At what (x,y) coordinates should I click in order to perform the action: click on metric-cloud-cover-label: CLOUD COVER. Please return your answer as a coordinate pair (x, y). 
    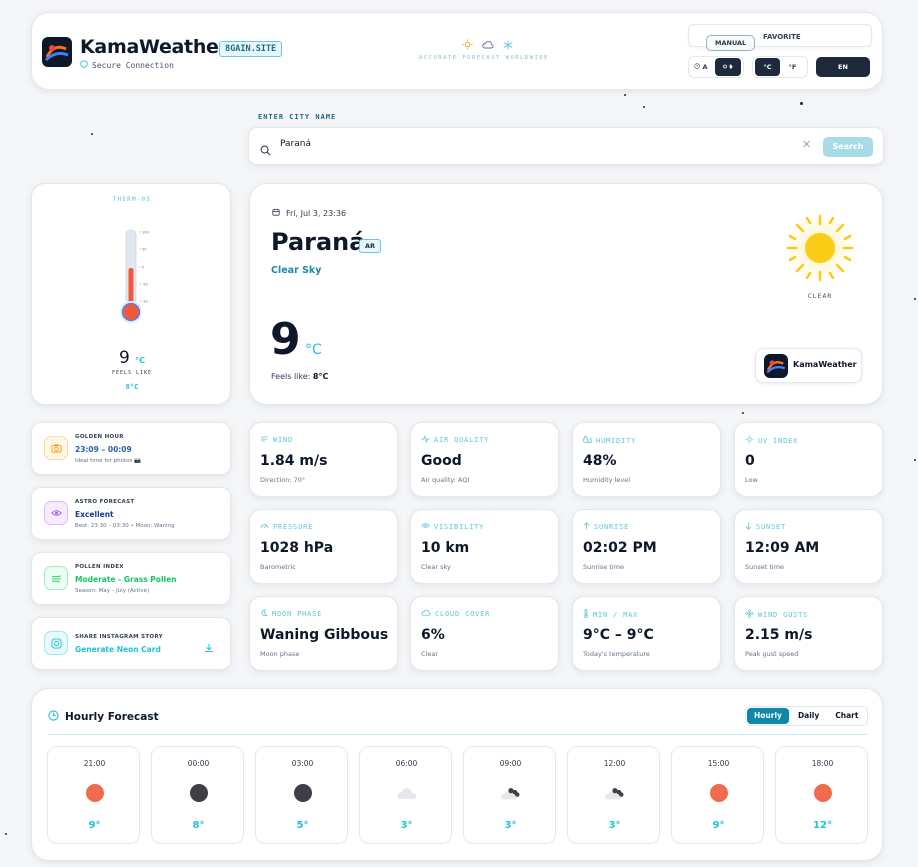
    Looking at the image, I should click on (455, 613).